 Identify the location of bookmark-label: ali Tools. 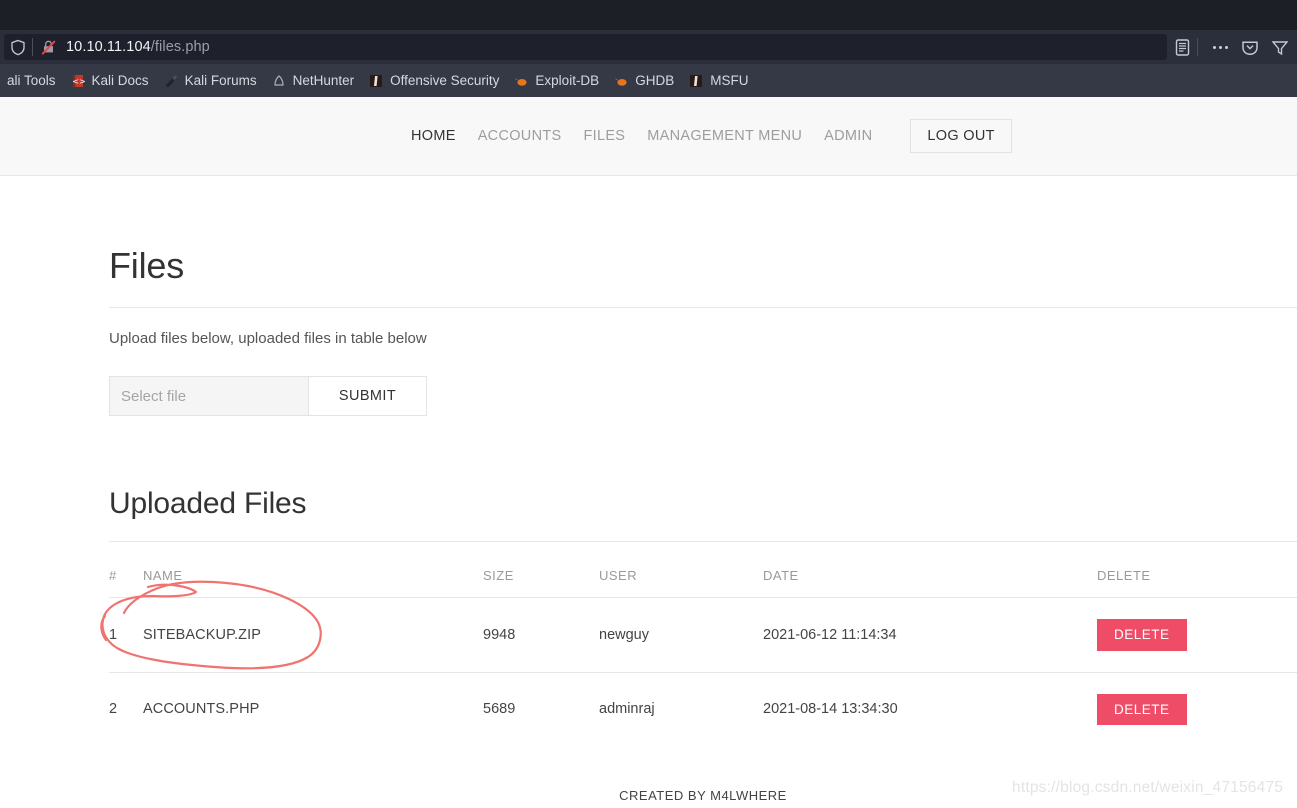
(31, 80).